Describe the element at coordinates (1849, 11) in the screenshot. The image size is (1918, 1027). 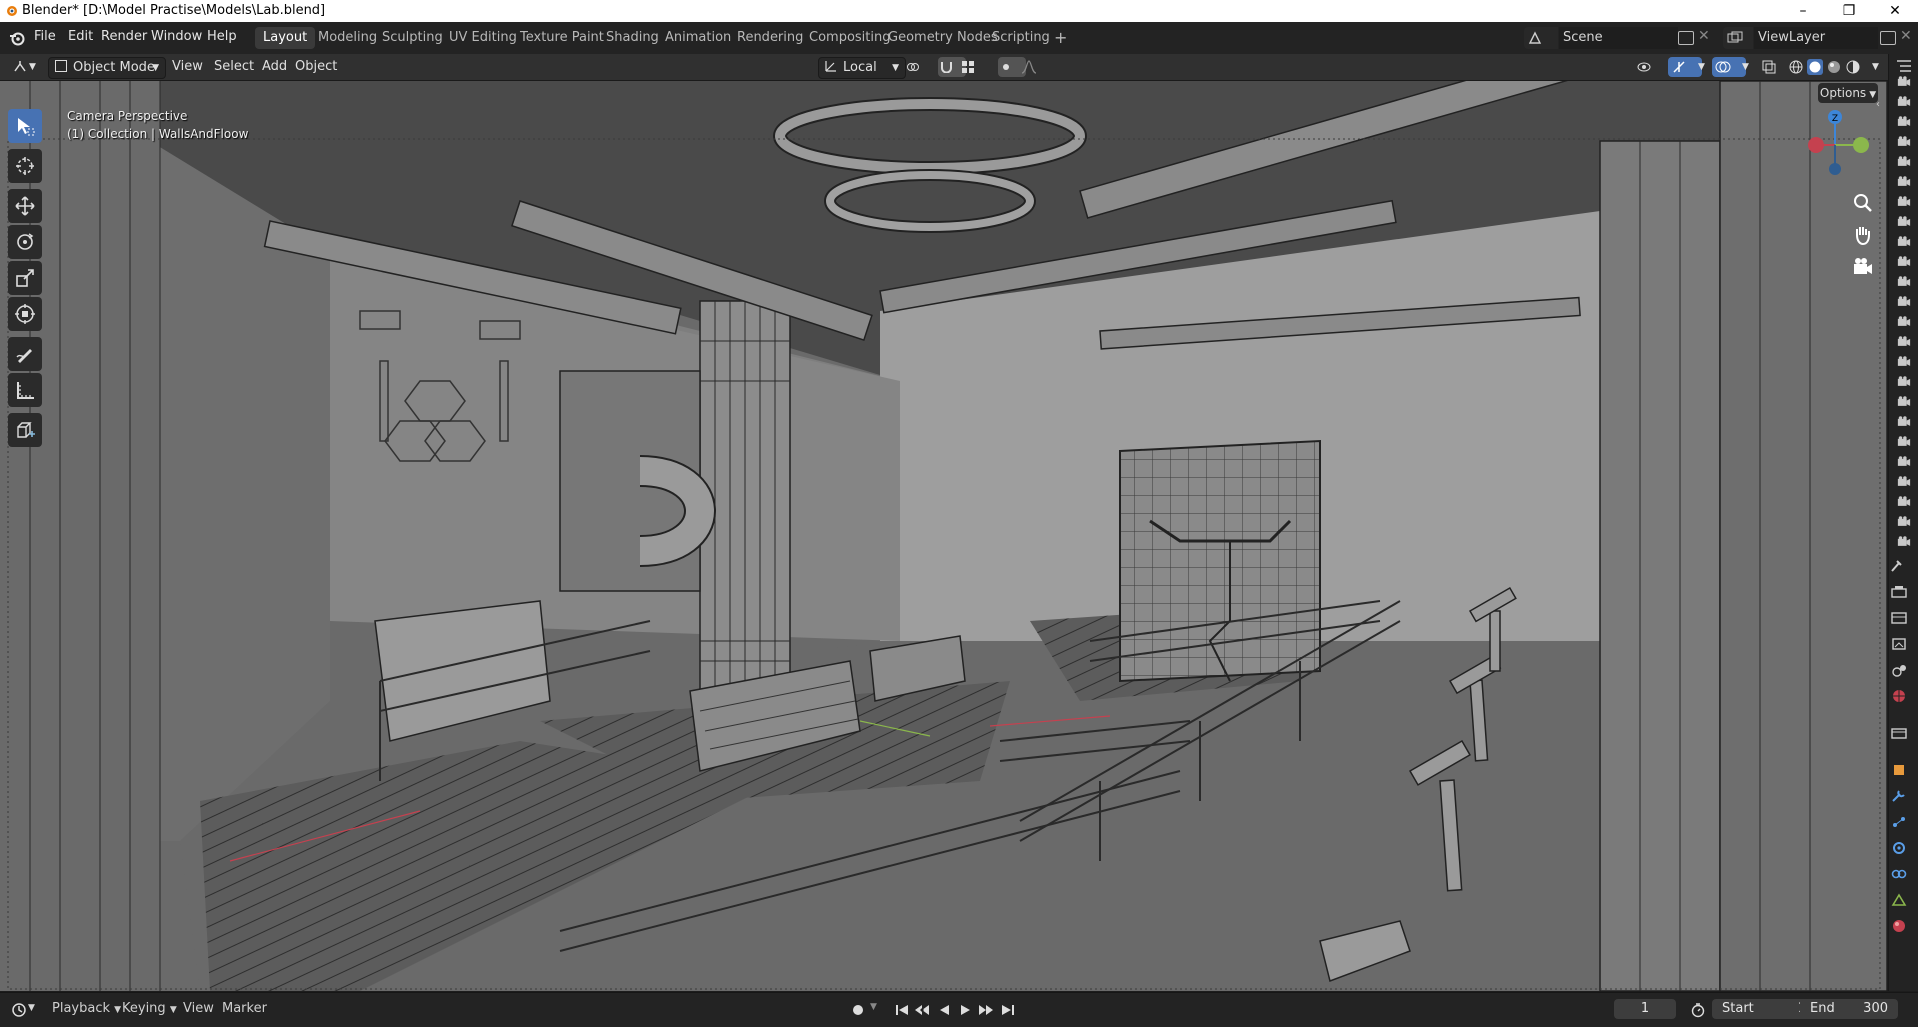
I see `maximize-button: ❐` at that location.